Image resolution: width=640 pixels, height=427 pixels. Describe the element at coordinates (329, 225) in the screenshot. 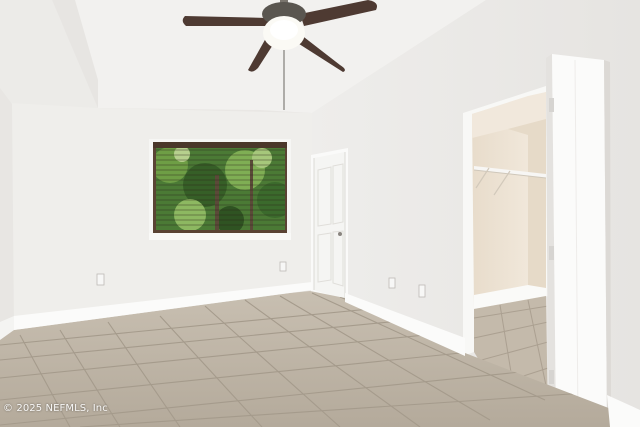

I see `doorway` at that location.